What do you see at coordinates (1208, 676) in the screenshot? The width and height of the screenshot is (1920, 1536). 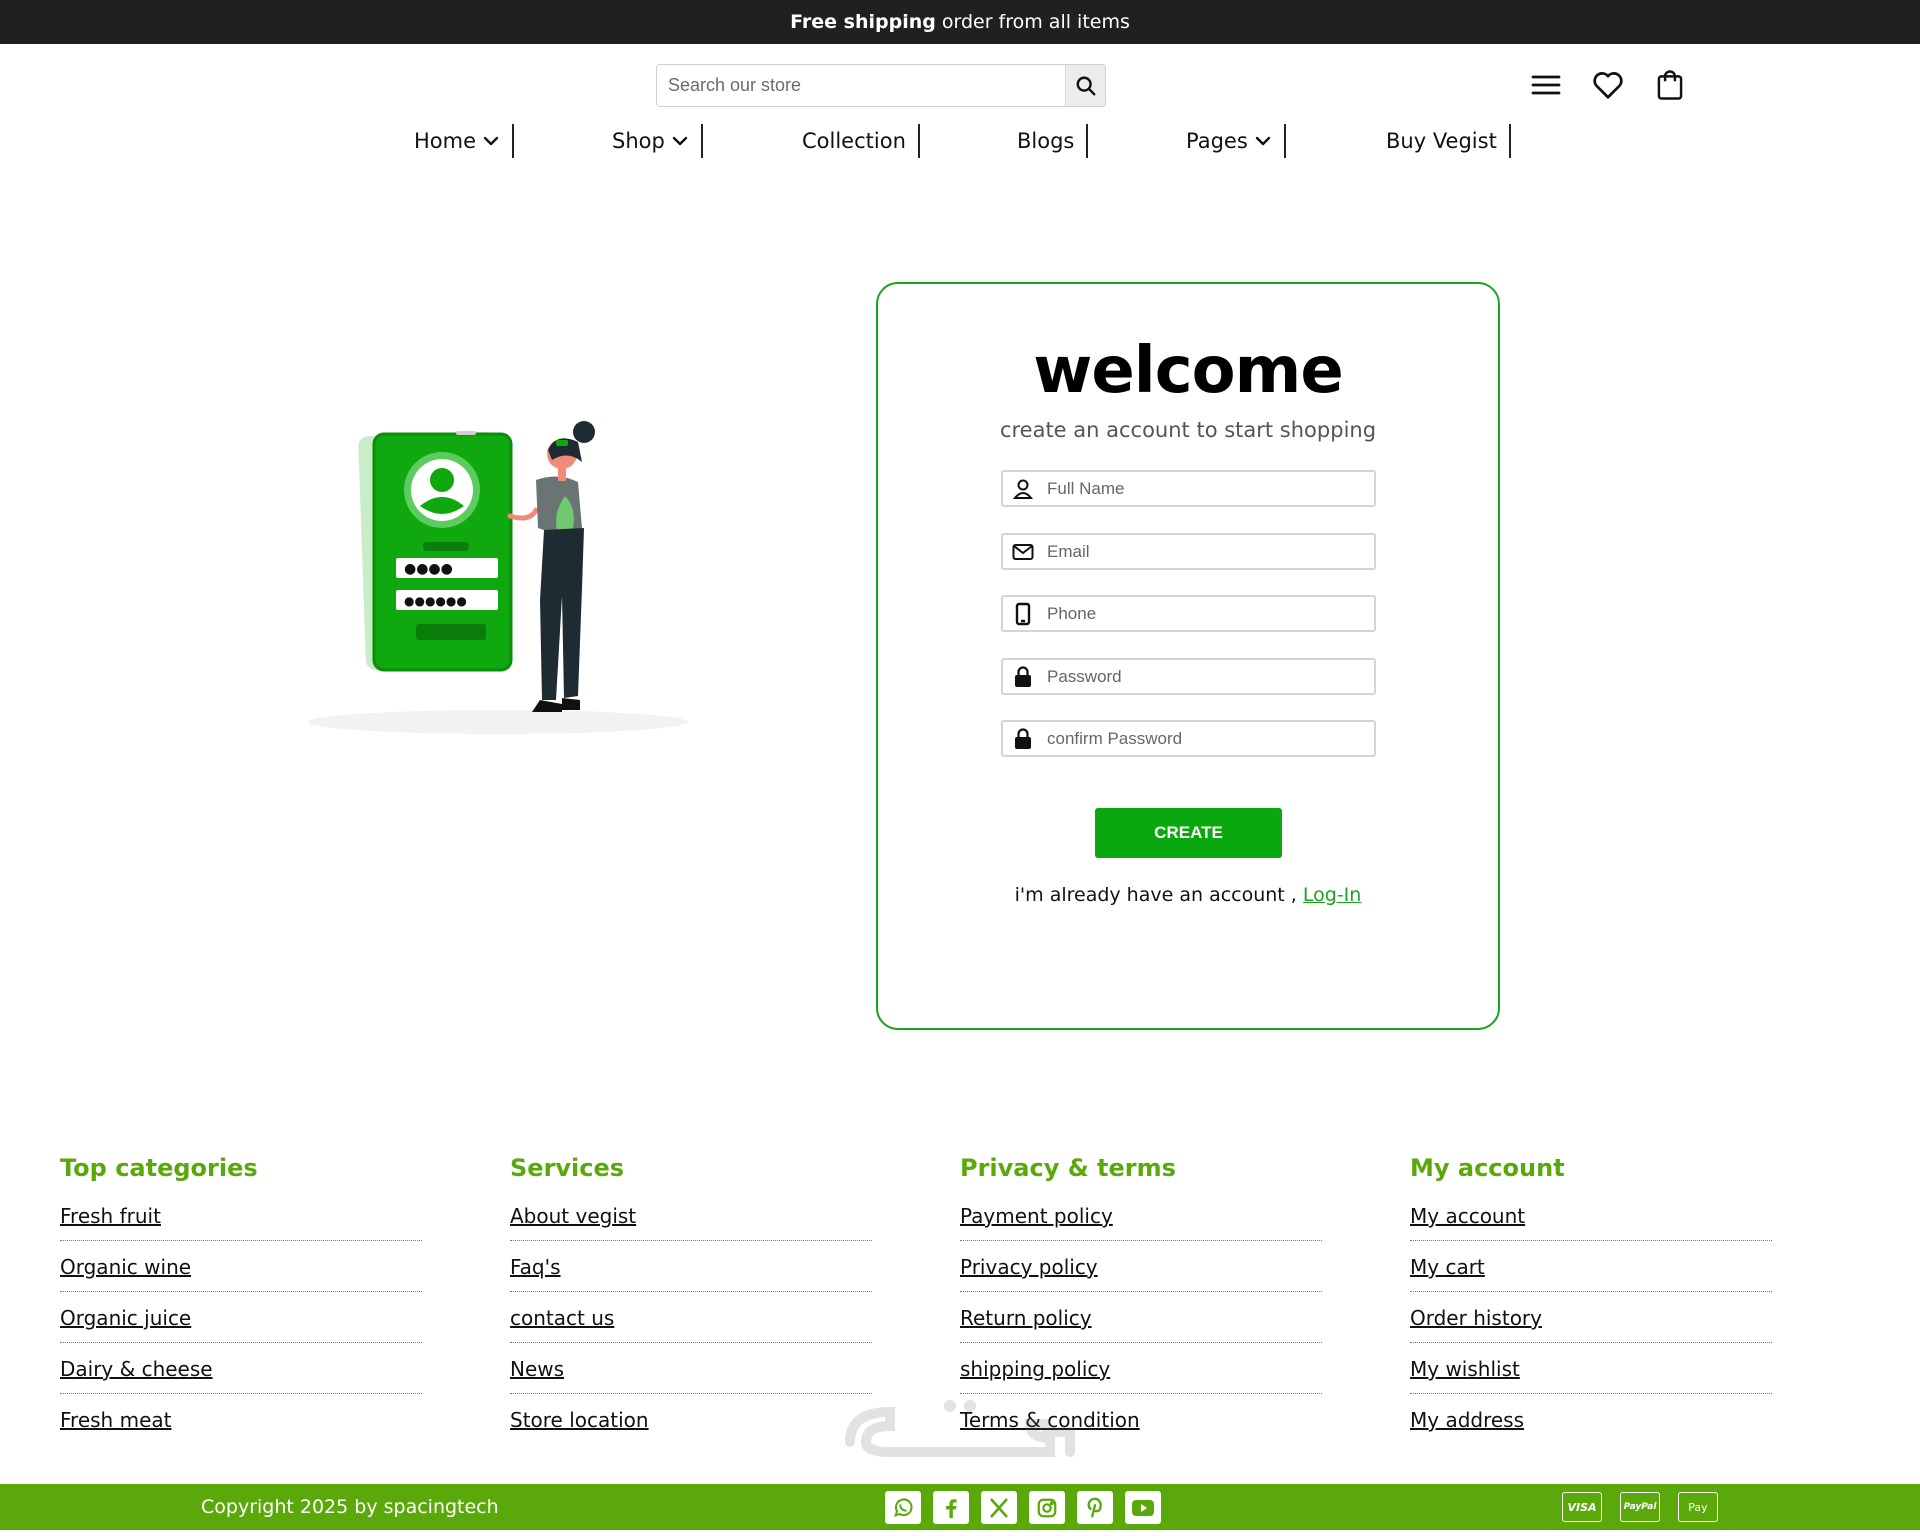 I see `password-input` at bounding box center [1208, 676].